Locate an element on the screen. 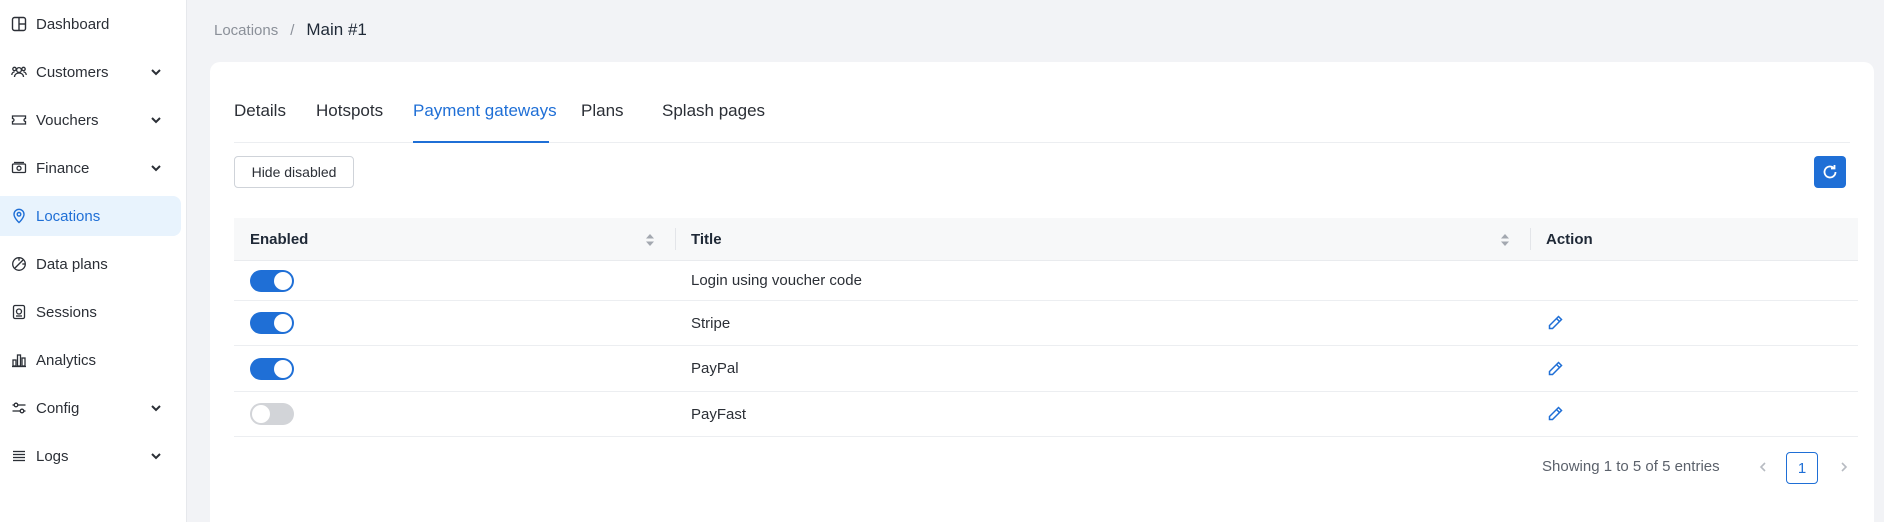  refresh-button is located at coordinates (1830, 172).